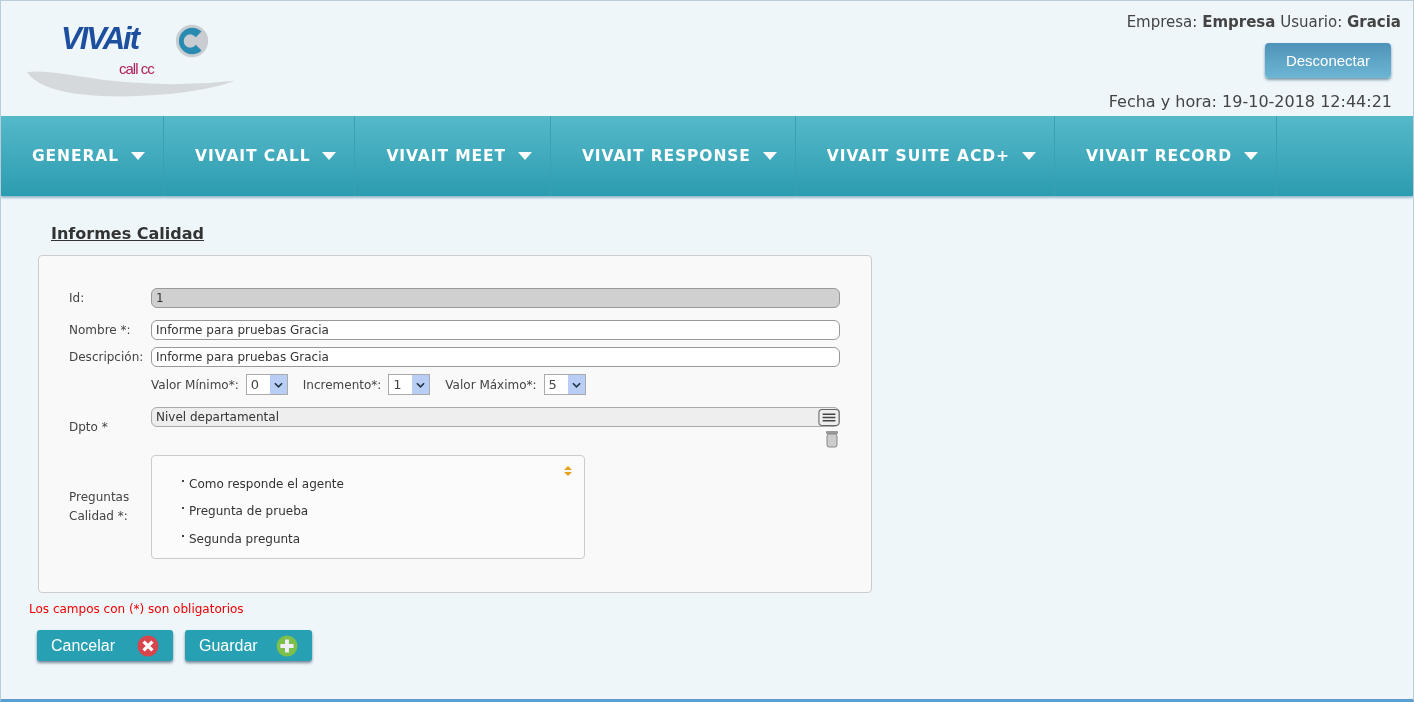  What do you see at coordinates (127, 233) in the screenshot?
I see `page-title: Informes Calidad` at bounding box center [127, 233].